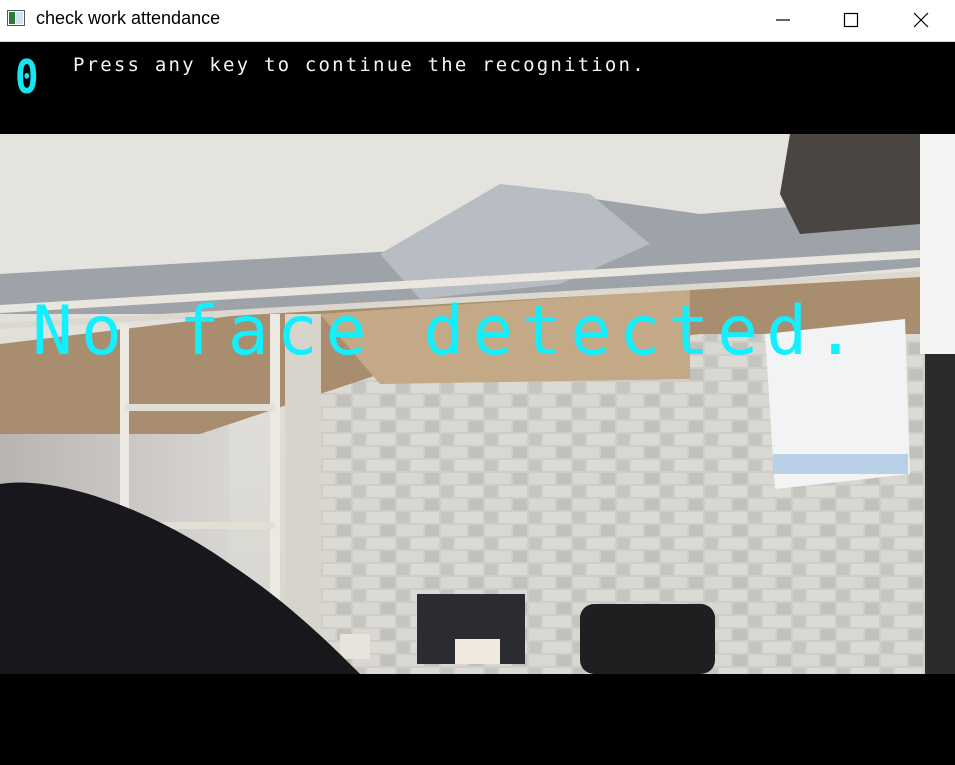 The width and height of the screenshot is (955, 765). What do you see at coordinates (448, 331) in the screenshot?
I see `no-face-status: No face detected.` at bounding box center [448, 331].